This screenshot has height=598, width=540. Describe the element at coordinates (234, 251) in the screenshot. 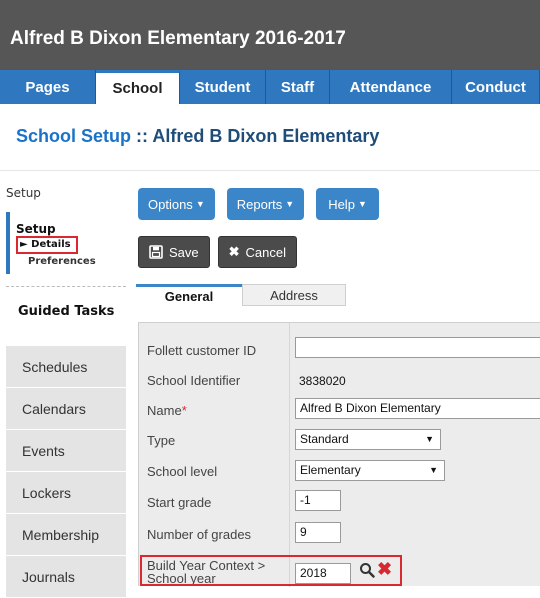

I see `x-icon: ✖` at that location.